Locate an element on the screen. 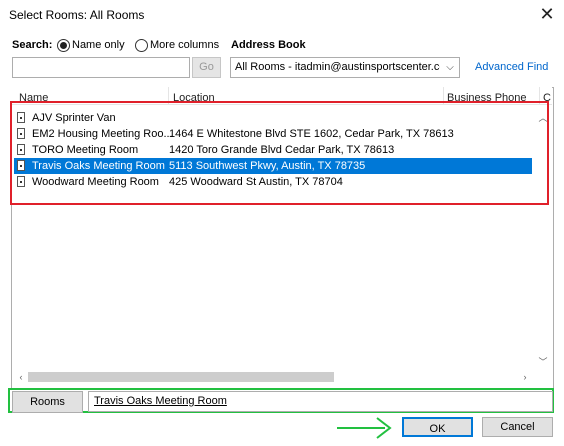 This screenshot has width=564, height=446. rooms-button: Rooms is located at coordinates (47, 402).